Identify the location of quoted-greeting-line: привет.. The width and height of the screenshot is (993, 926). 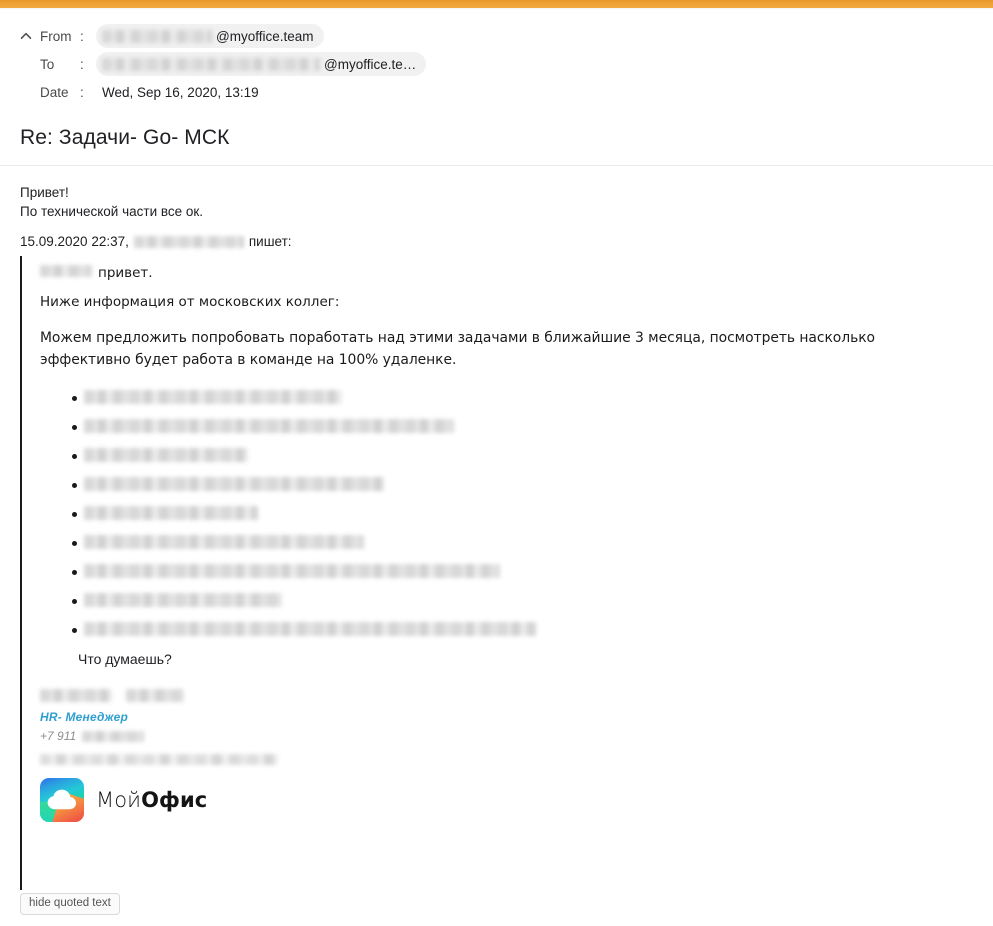
(96, 273).